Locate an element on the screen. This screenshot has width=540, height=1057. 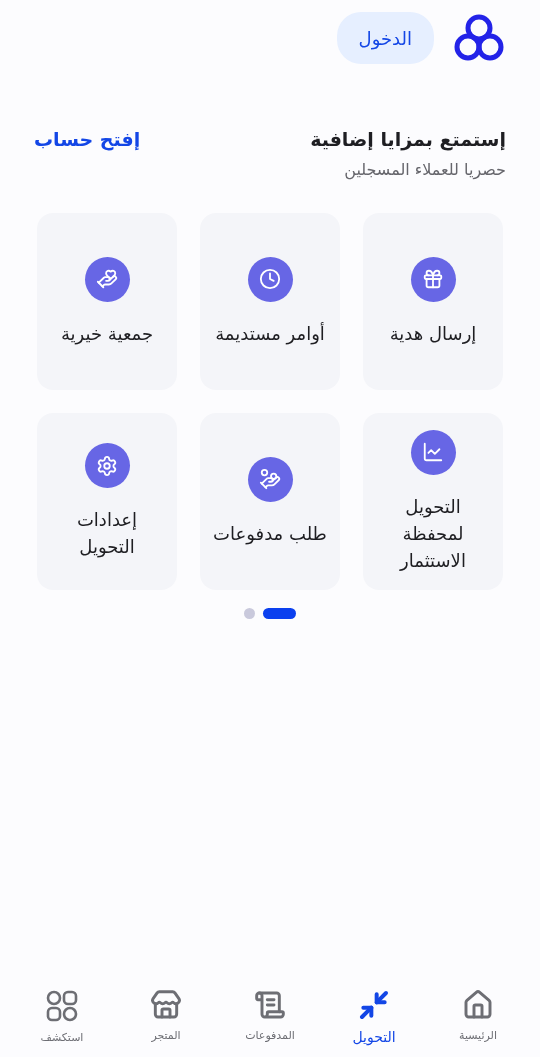
home-icon is located at coordinates (478, 1005).